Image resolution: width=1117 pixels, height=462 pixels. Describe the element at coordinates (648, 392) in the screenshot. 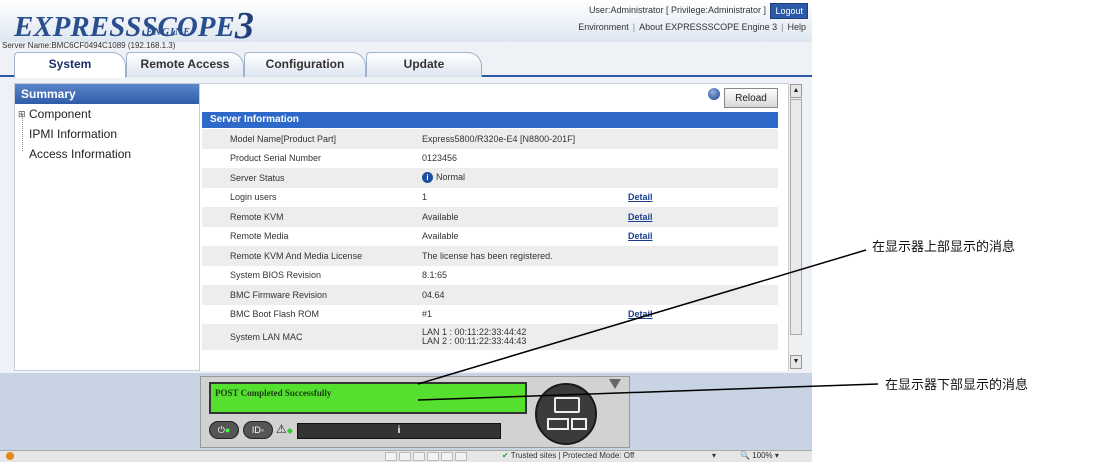

I see `callout-line-bottom` at that location.